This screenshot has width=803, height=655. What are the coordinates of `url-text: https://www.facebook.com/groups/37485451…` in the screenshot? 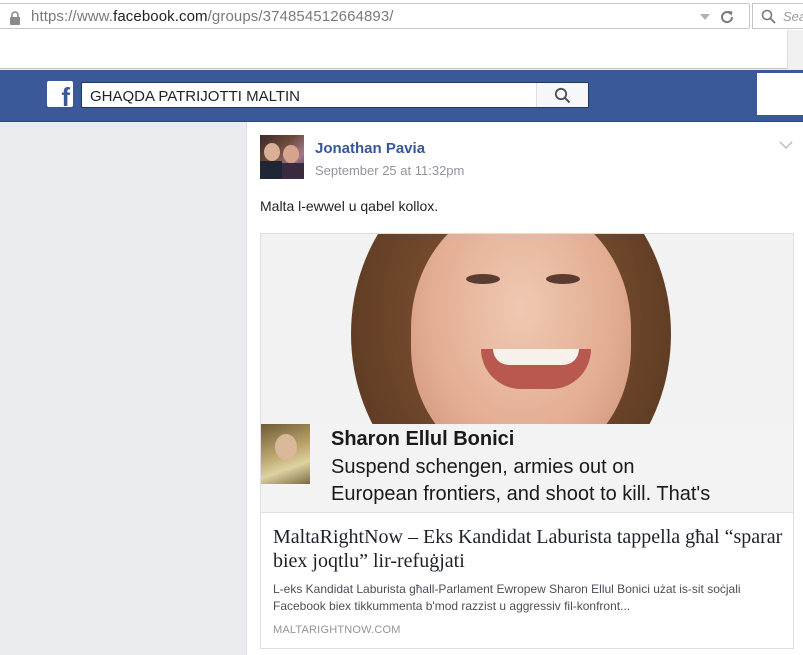 It's located at (212, 16).